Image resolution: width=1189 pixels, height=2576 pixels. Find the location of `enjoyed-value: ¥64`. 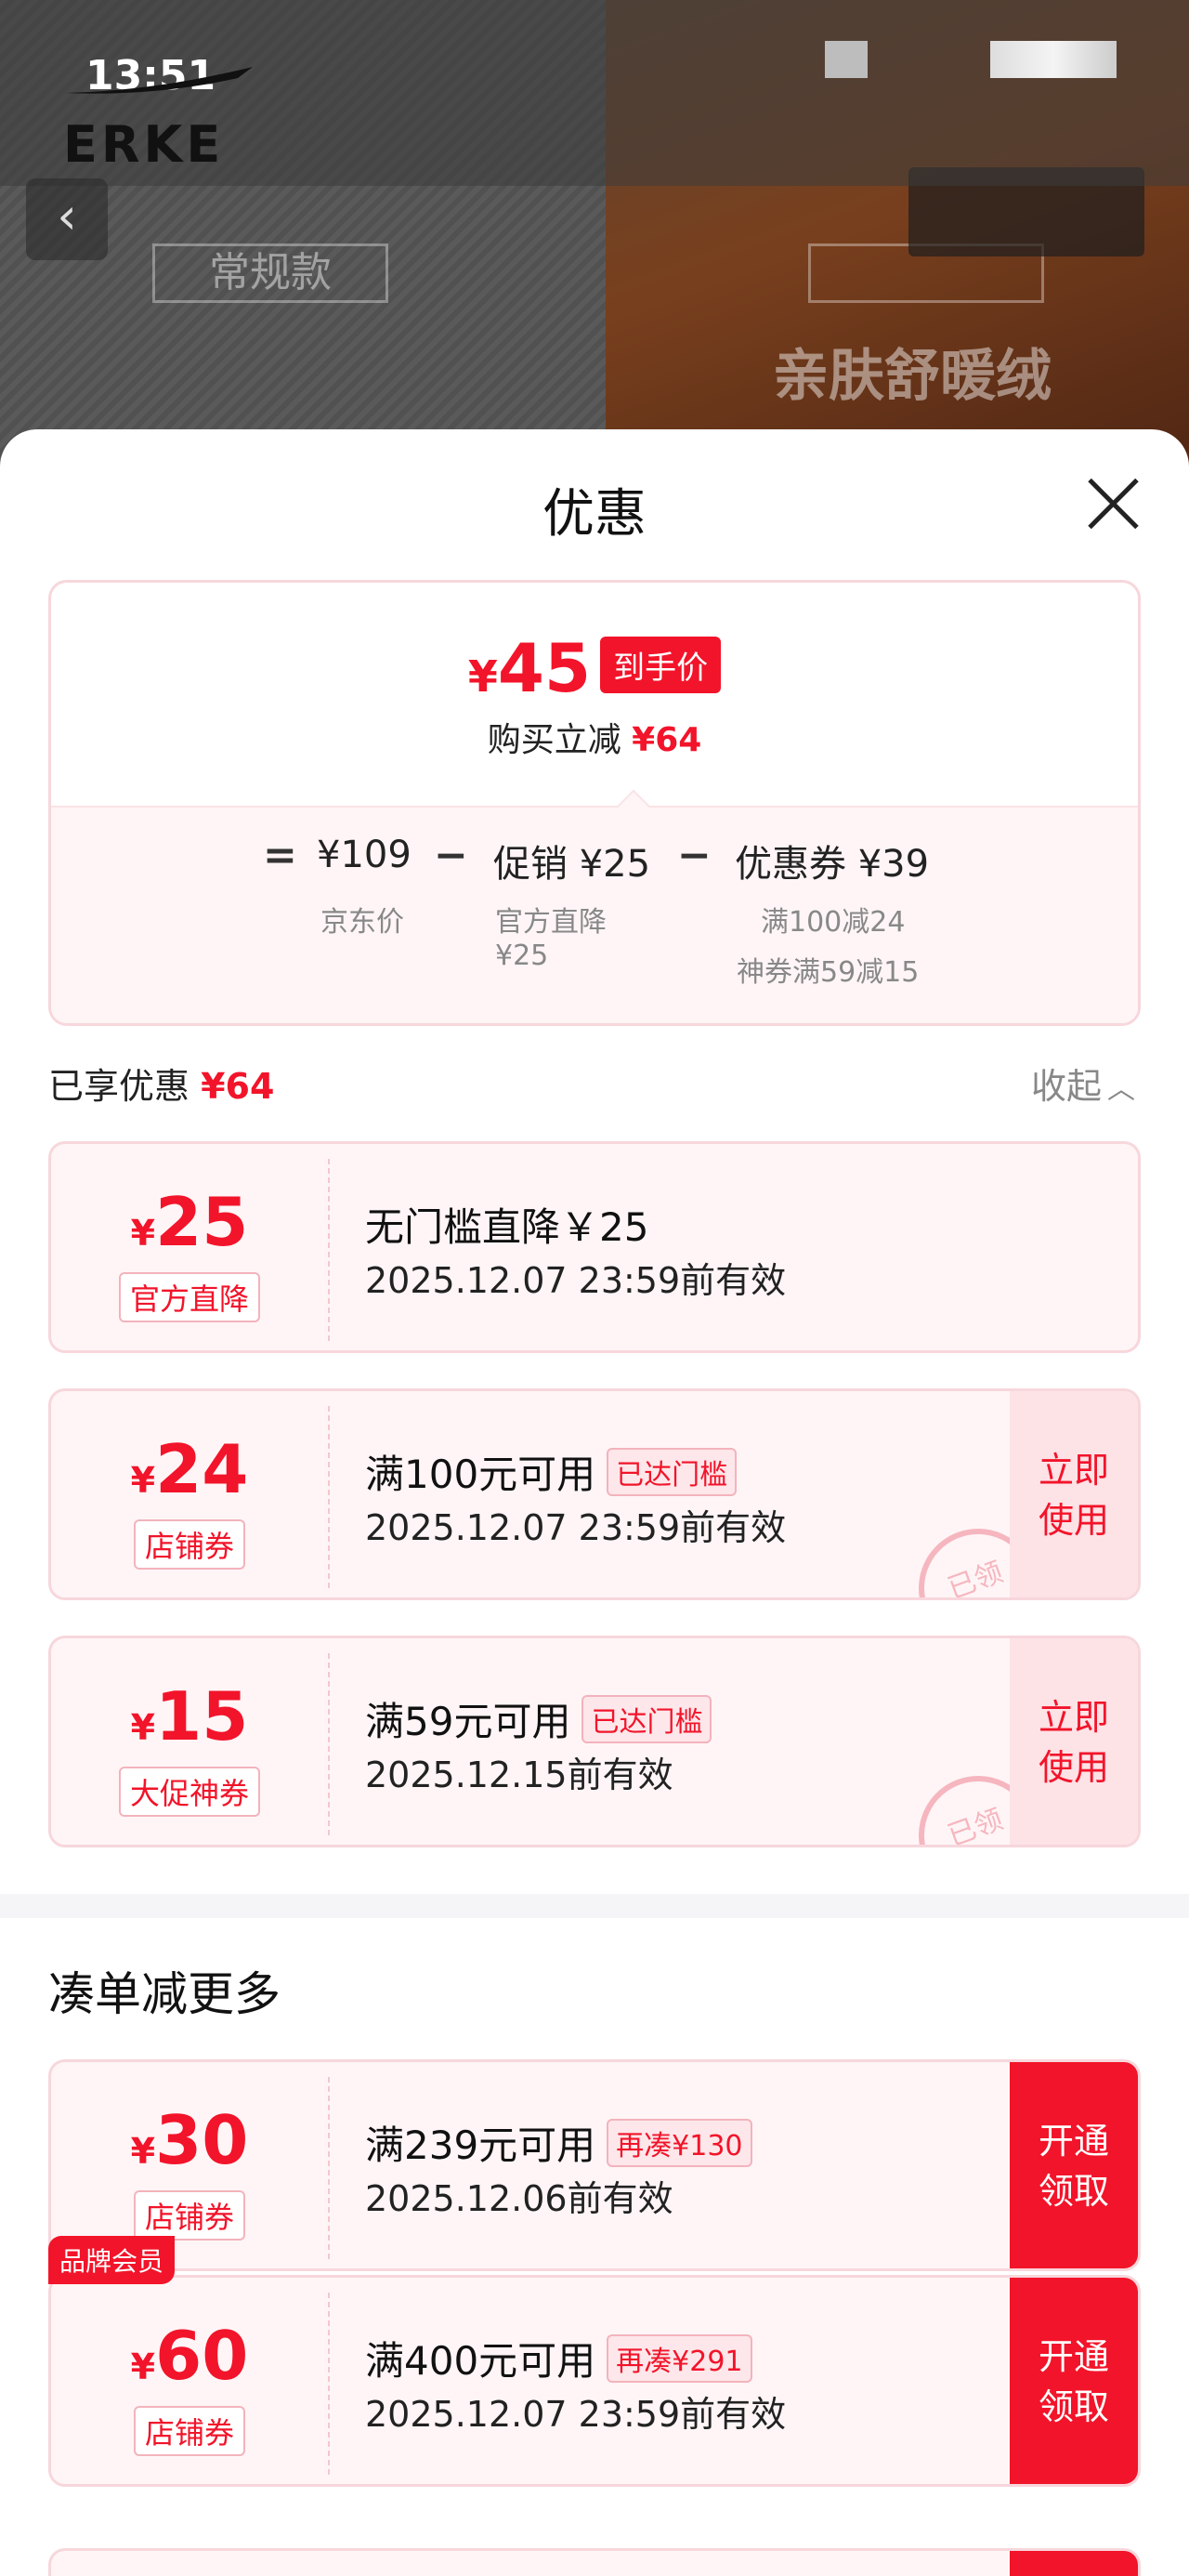

enjoyed-value: ¥64 is located at coordinates (238, 1086).